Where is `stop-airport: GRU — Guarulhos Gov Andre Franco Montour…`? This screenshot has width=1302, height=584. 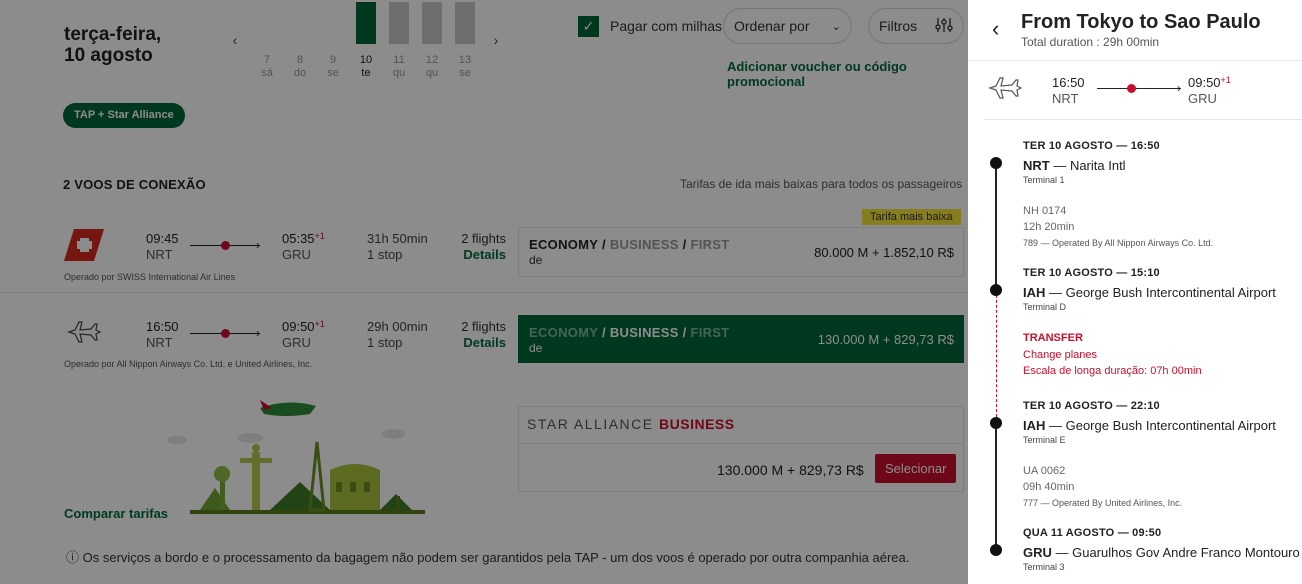
stop-airport: GRU — Guarulhos Gov Andre Franco Montour… is located at coordinates (1161, 552).